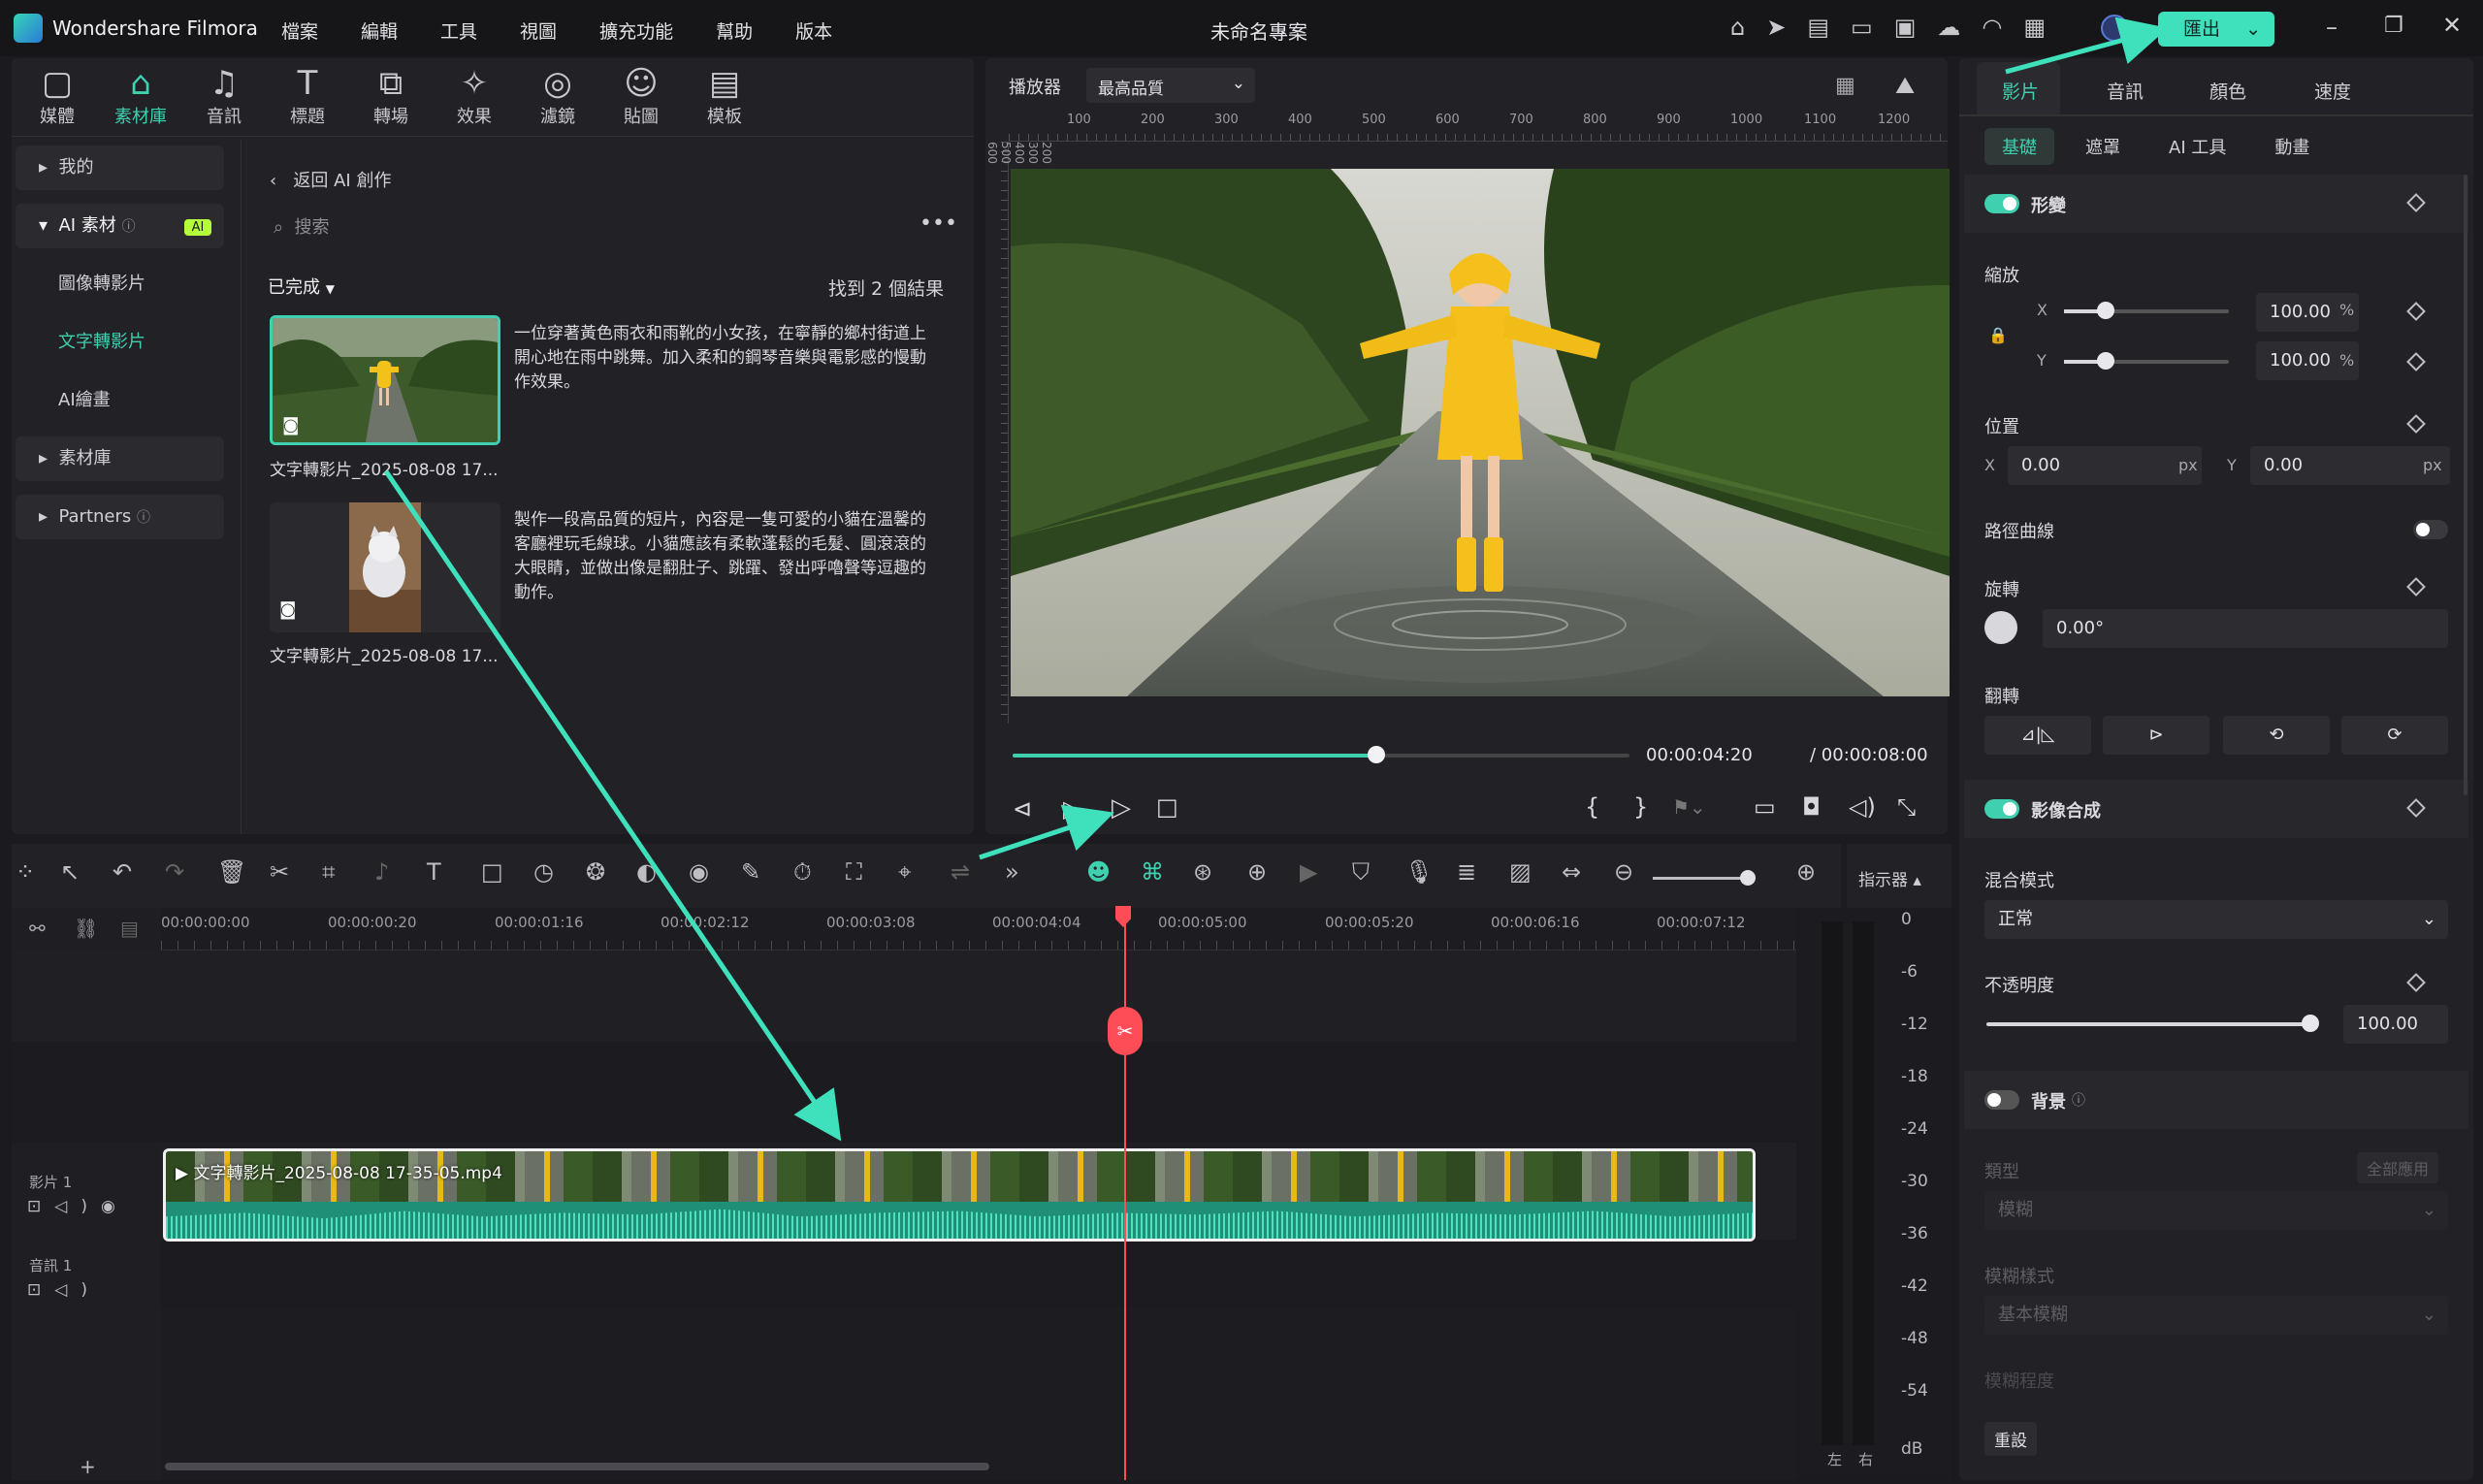  What do you see at coordinates (2394, 26) in the screenshot?
I see `restore-icon: ❐` at bounding box center [2394, 26].